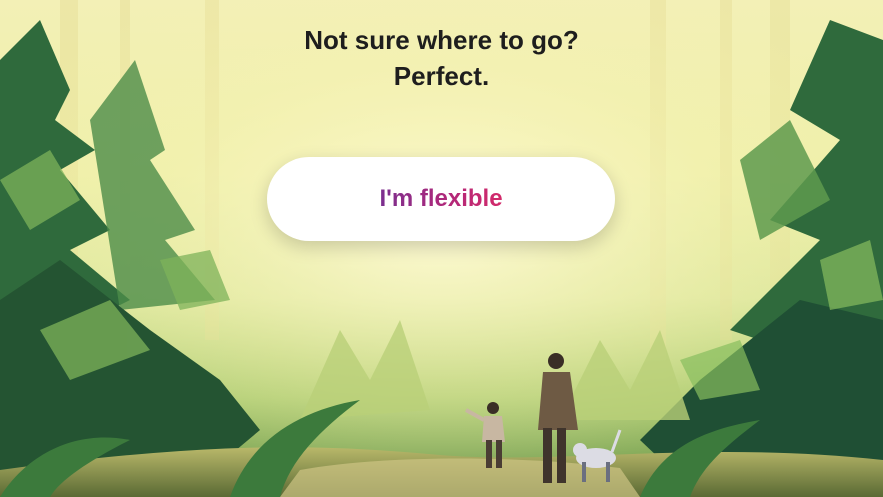 The width and height of the screenshot is (883, 497). I want to click on headline-line-1: Not sure where to go?, so click(441, 40).